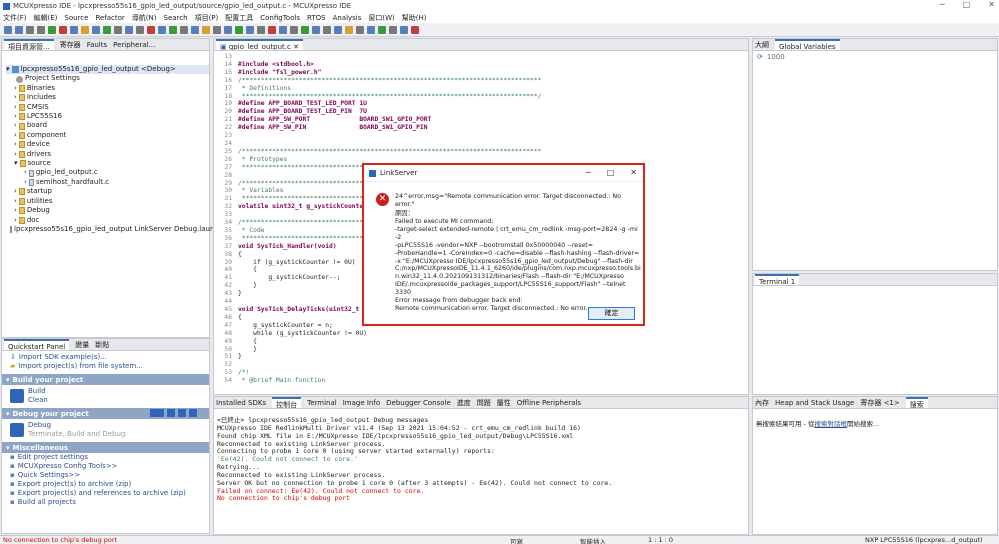 This screenshot has height=544, width=999. I want to click on tree-item: › CMSIS, so click(107, 107).